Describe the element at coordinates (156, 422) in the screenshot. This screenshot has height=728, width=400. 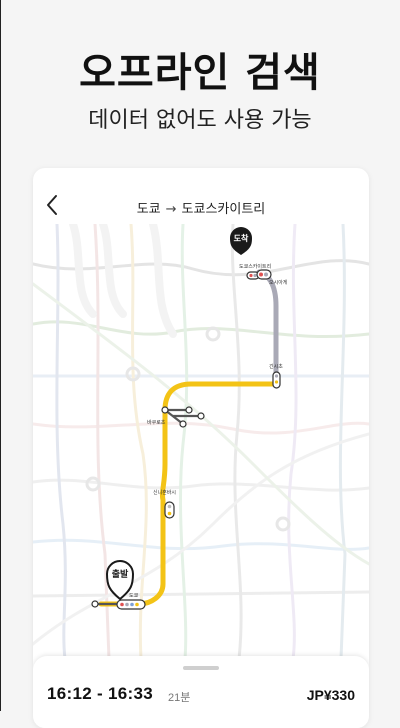
I see `label-bakurocho: 바쿠로초` at that location.